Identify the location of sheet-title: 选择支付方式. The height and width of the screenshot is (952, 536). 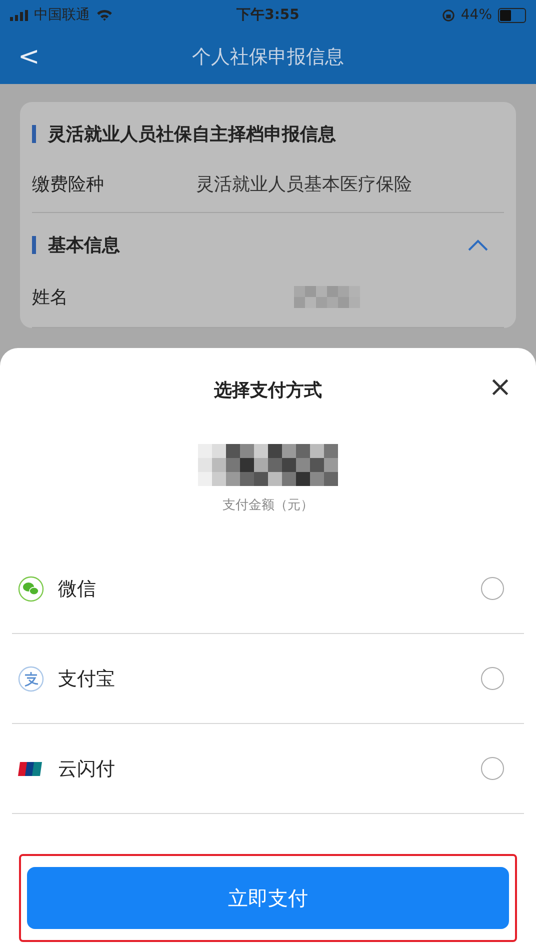
(268, 390).